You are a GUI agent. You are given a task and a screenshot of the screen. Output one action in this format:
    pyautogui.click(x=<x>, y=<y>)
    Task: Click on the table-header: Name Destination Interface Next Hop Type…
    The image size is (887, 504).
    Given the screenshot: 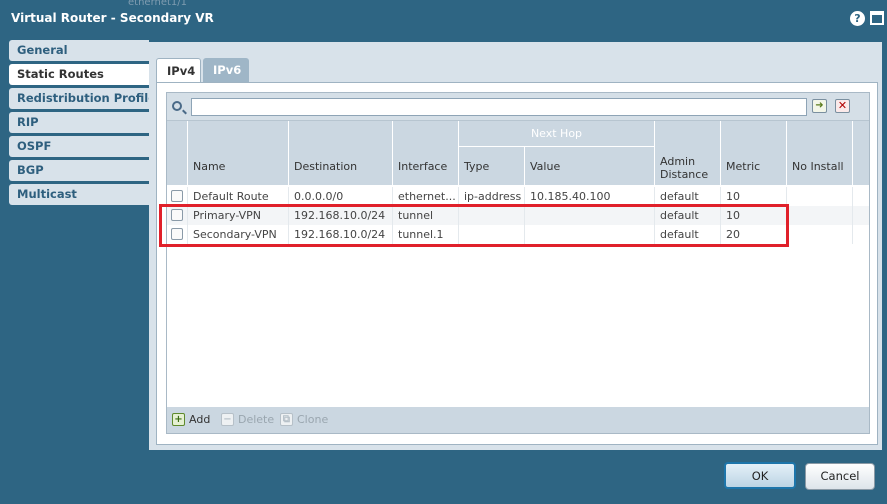 What is the action you would take?
    pyautogui.click(x=518, y=153)
    